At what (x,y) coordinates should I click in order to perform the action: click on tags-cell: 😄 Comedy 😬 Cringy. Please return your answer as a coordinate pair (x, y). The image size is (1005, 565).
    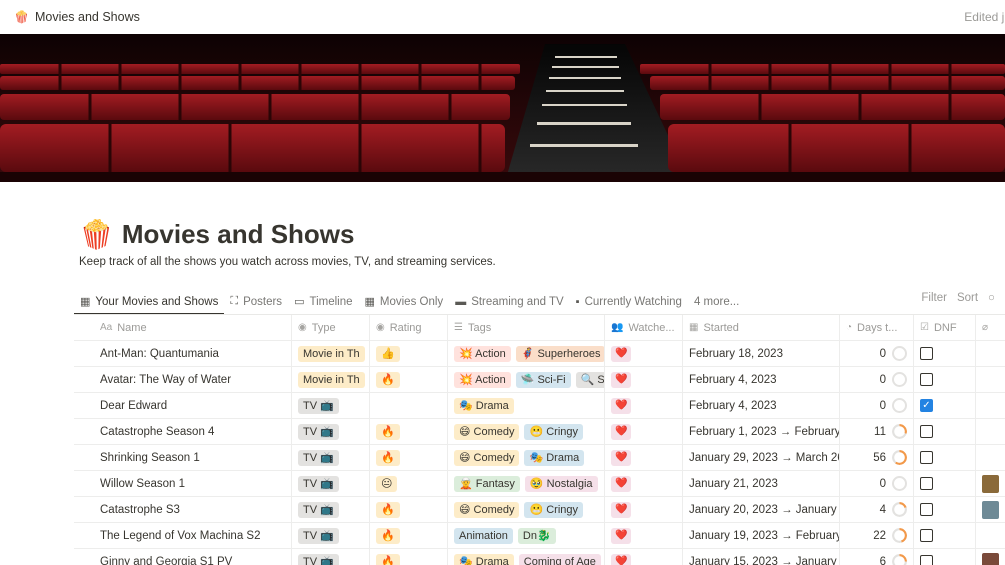
    Looking at the image, I should click on (526, 431).